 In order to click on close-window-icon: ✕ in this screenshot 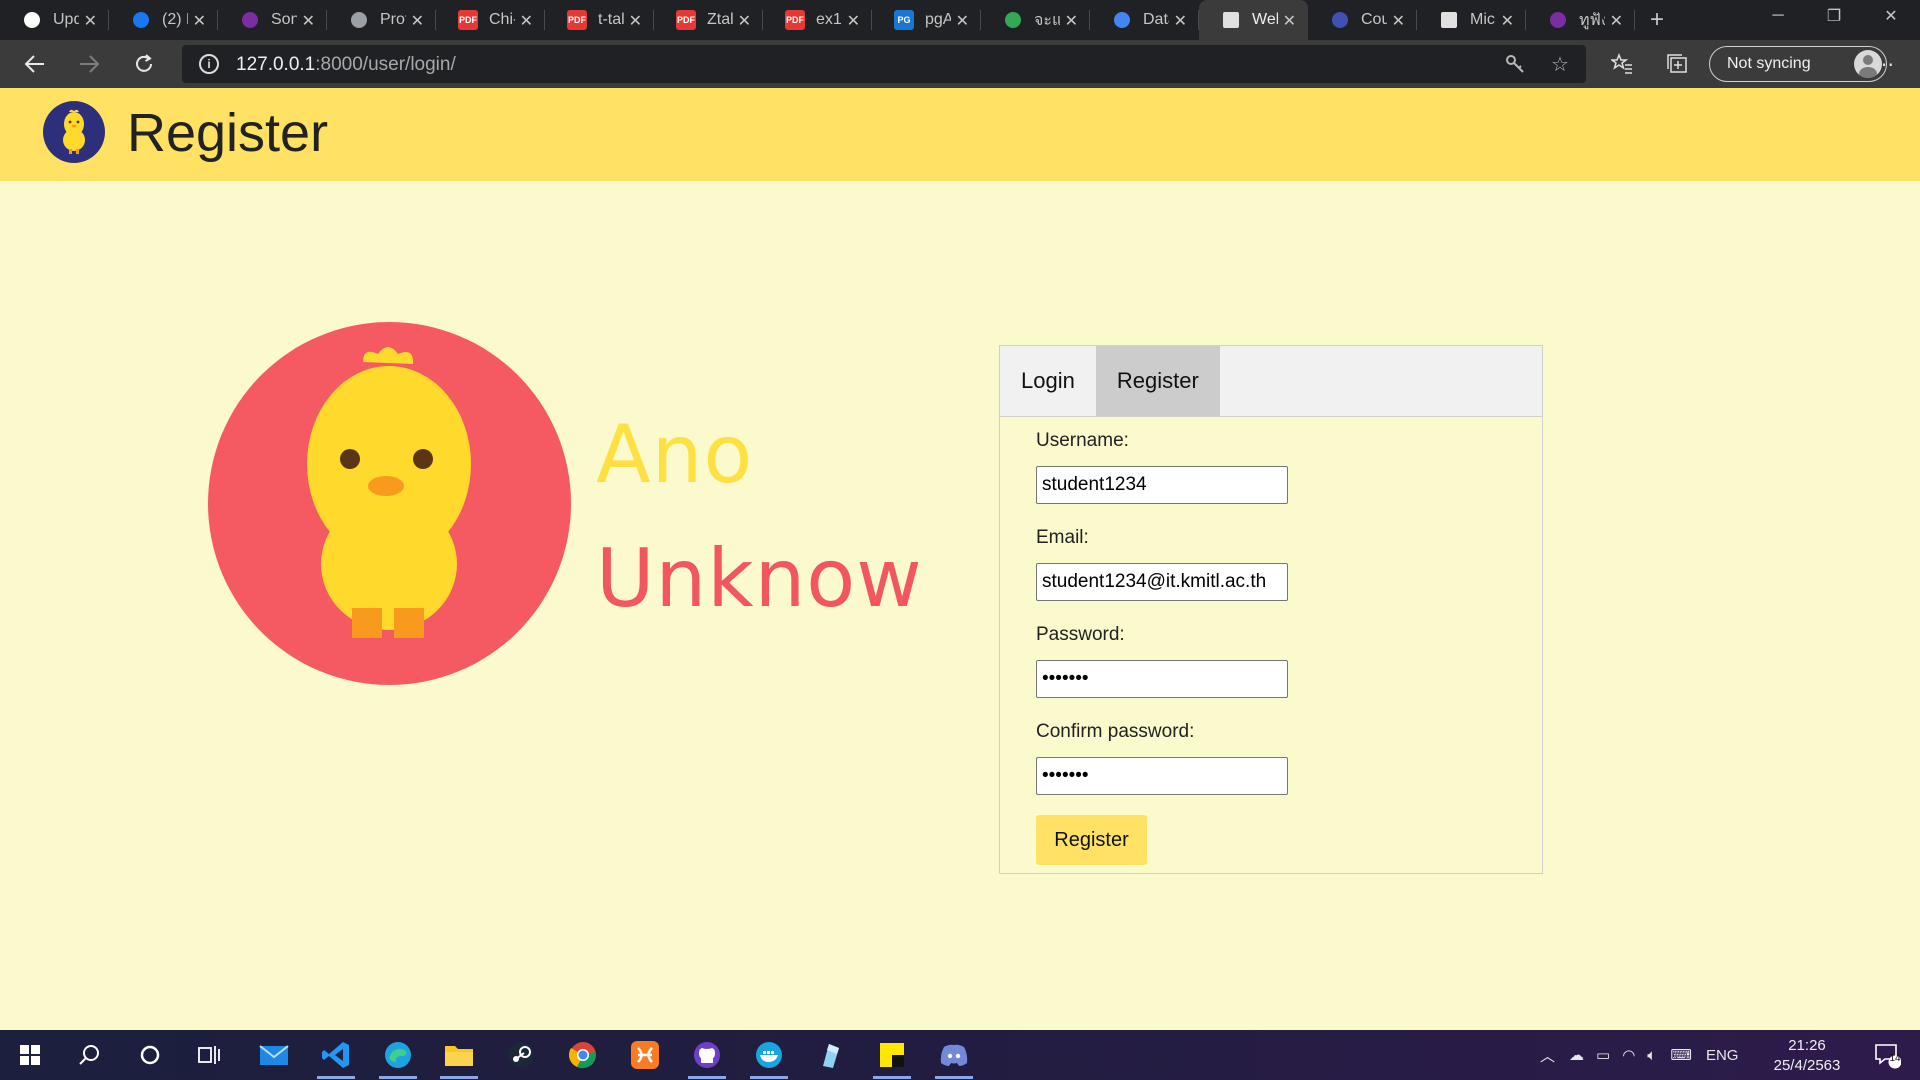, I will do `click(1891, 16)`.